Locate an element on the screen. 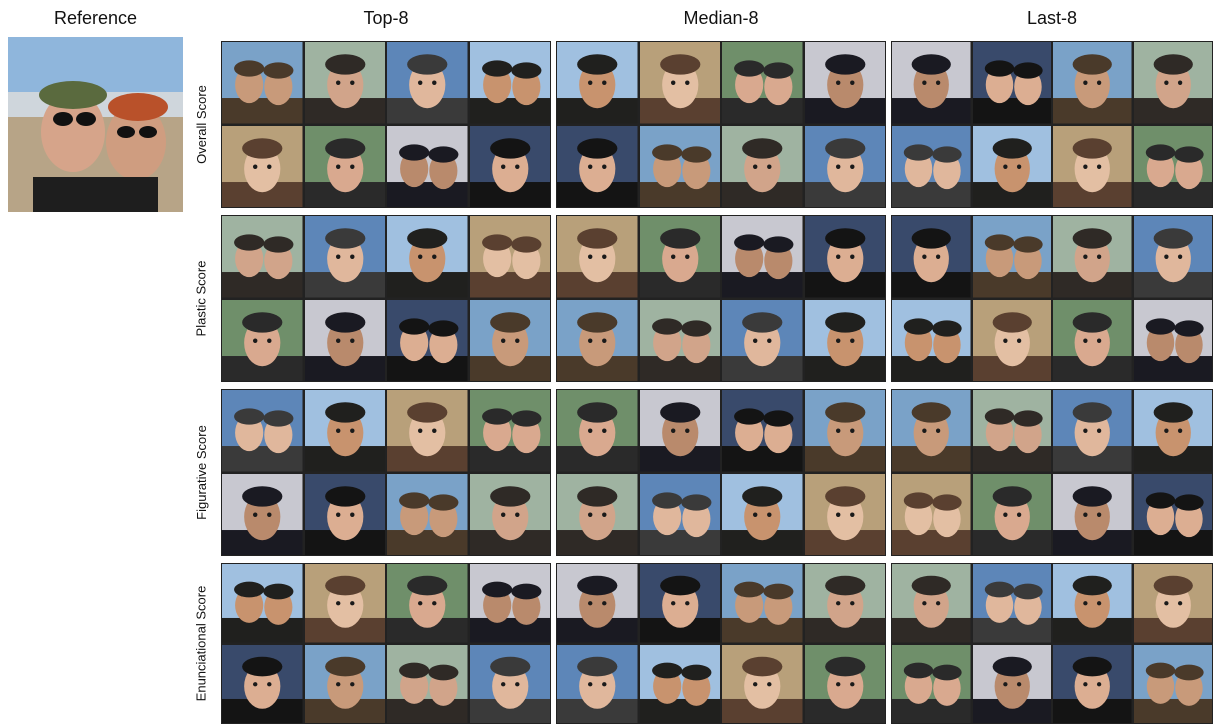 The image size is (1213, 724). row-label-enunciational: Enunciational Score is located at coordinates (201, 643).